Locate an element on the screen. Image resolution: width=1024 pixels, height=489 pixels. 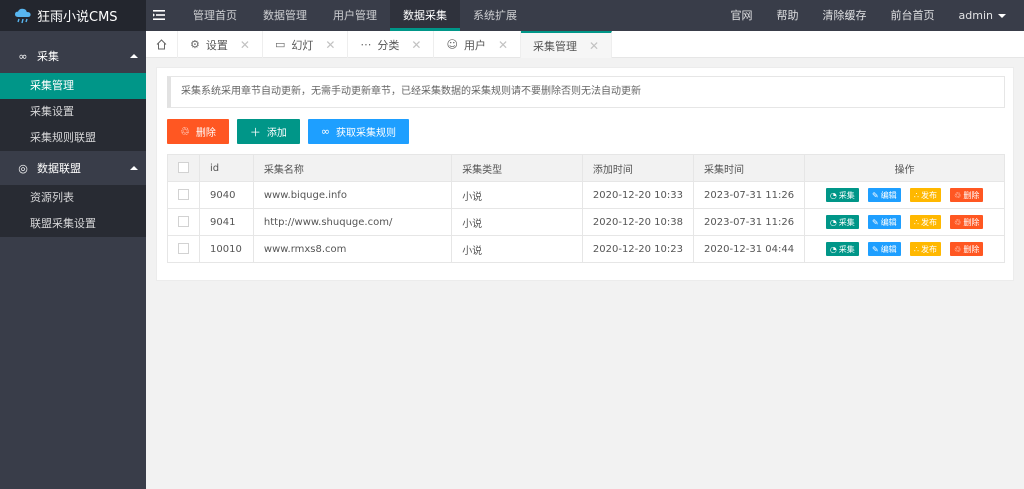
fetch-rules-button: ∞ 获取采集规则 is located at coordinates (358, 131).